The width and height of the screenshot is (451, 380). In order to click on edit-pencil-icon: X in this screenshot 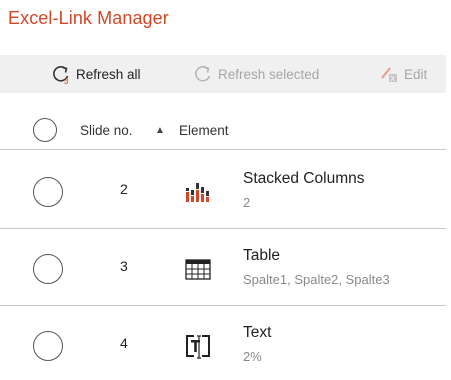, I will do `click(389, 75)`.